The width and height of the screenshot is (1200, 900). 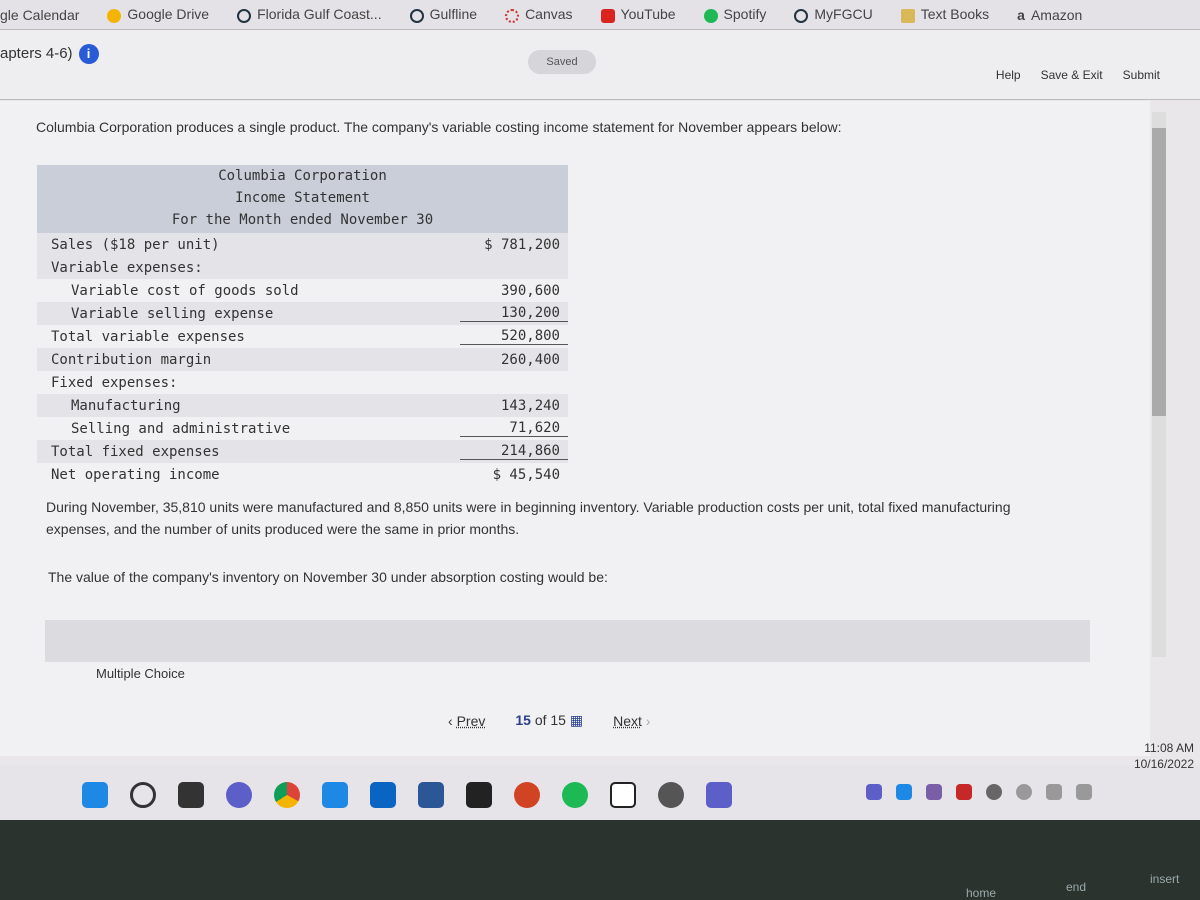 What do you see at coordinates (719, 795) in the screenshot?
I see `teams-icon` at bounding box center [719, 795].